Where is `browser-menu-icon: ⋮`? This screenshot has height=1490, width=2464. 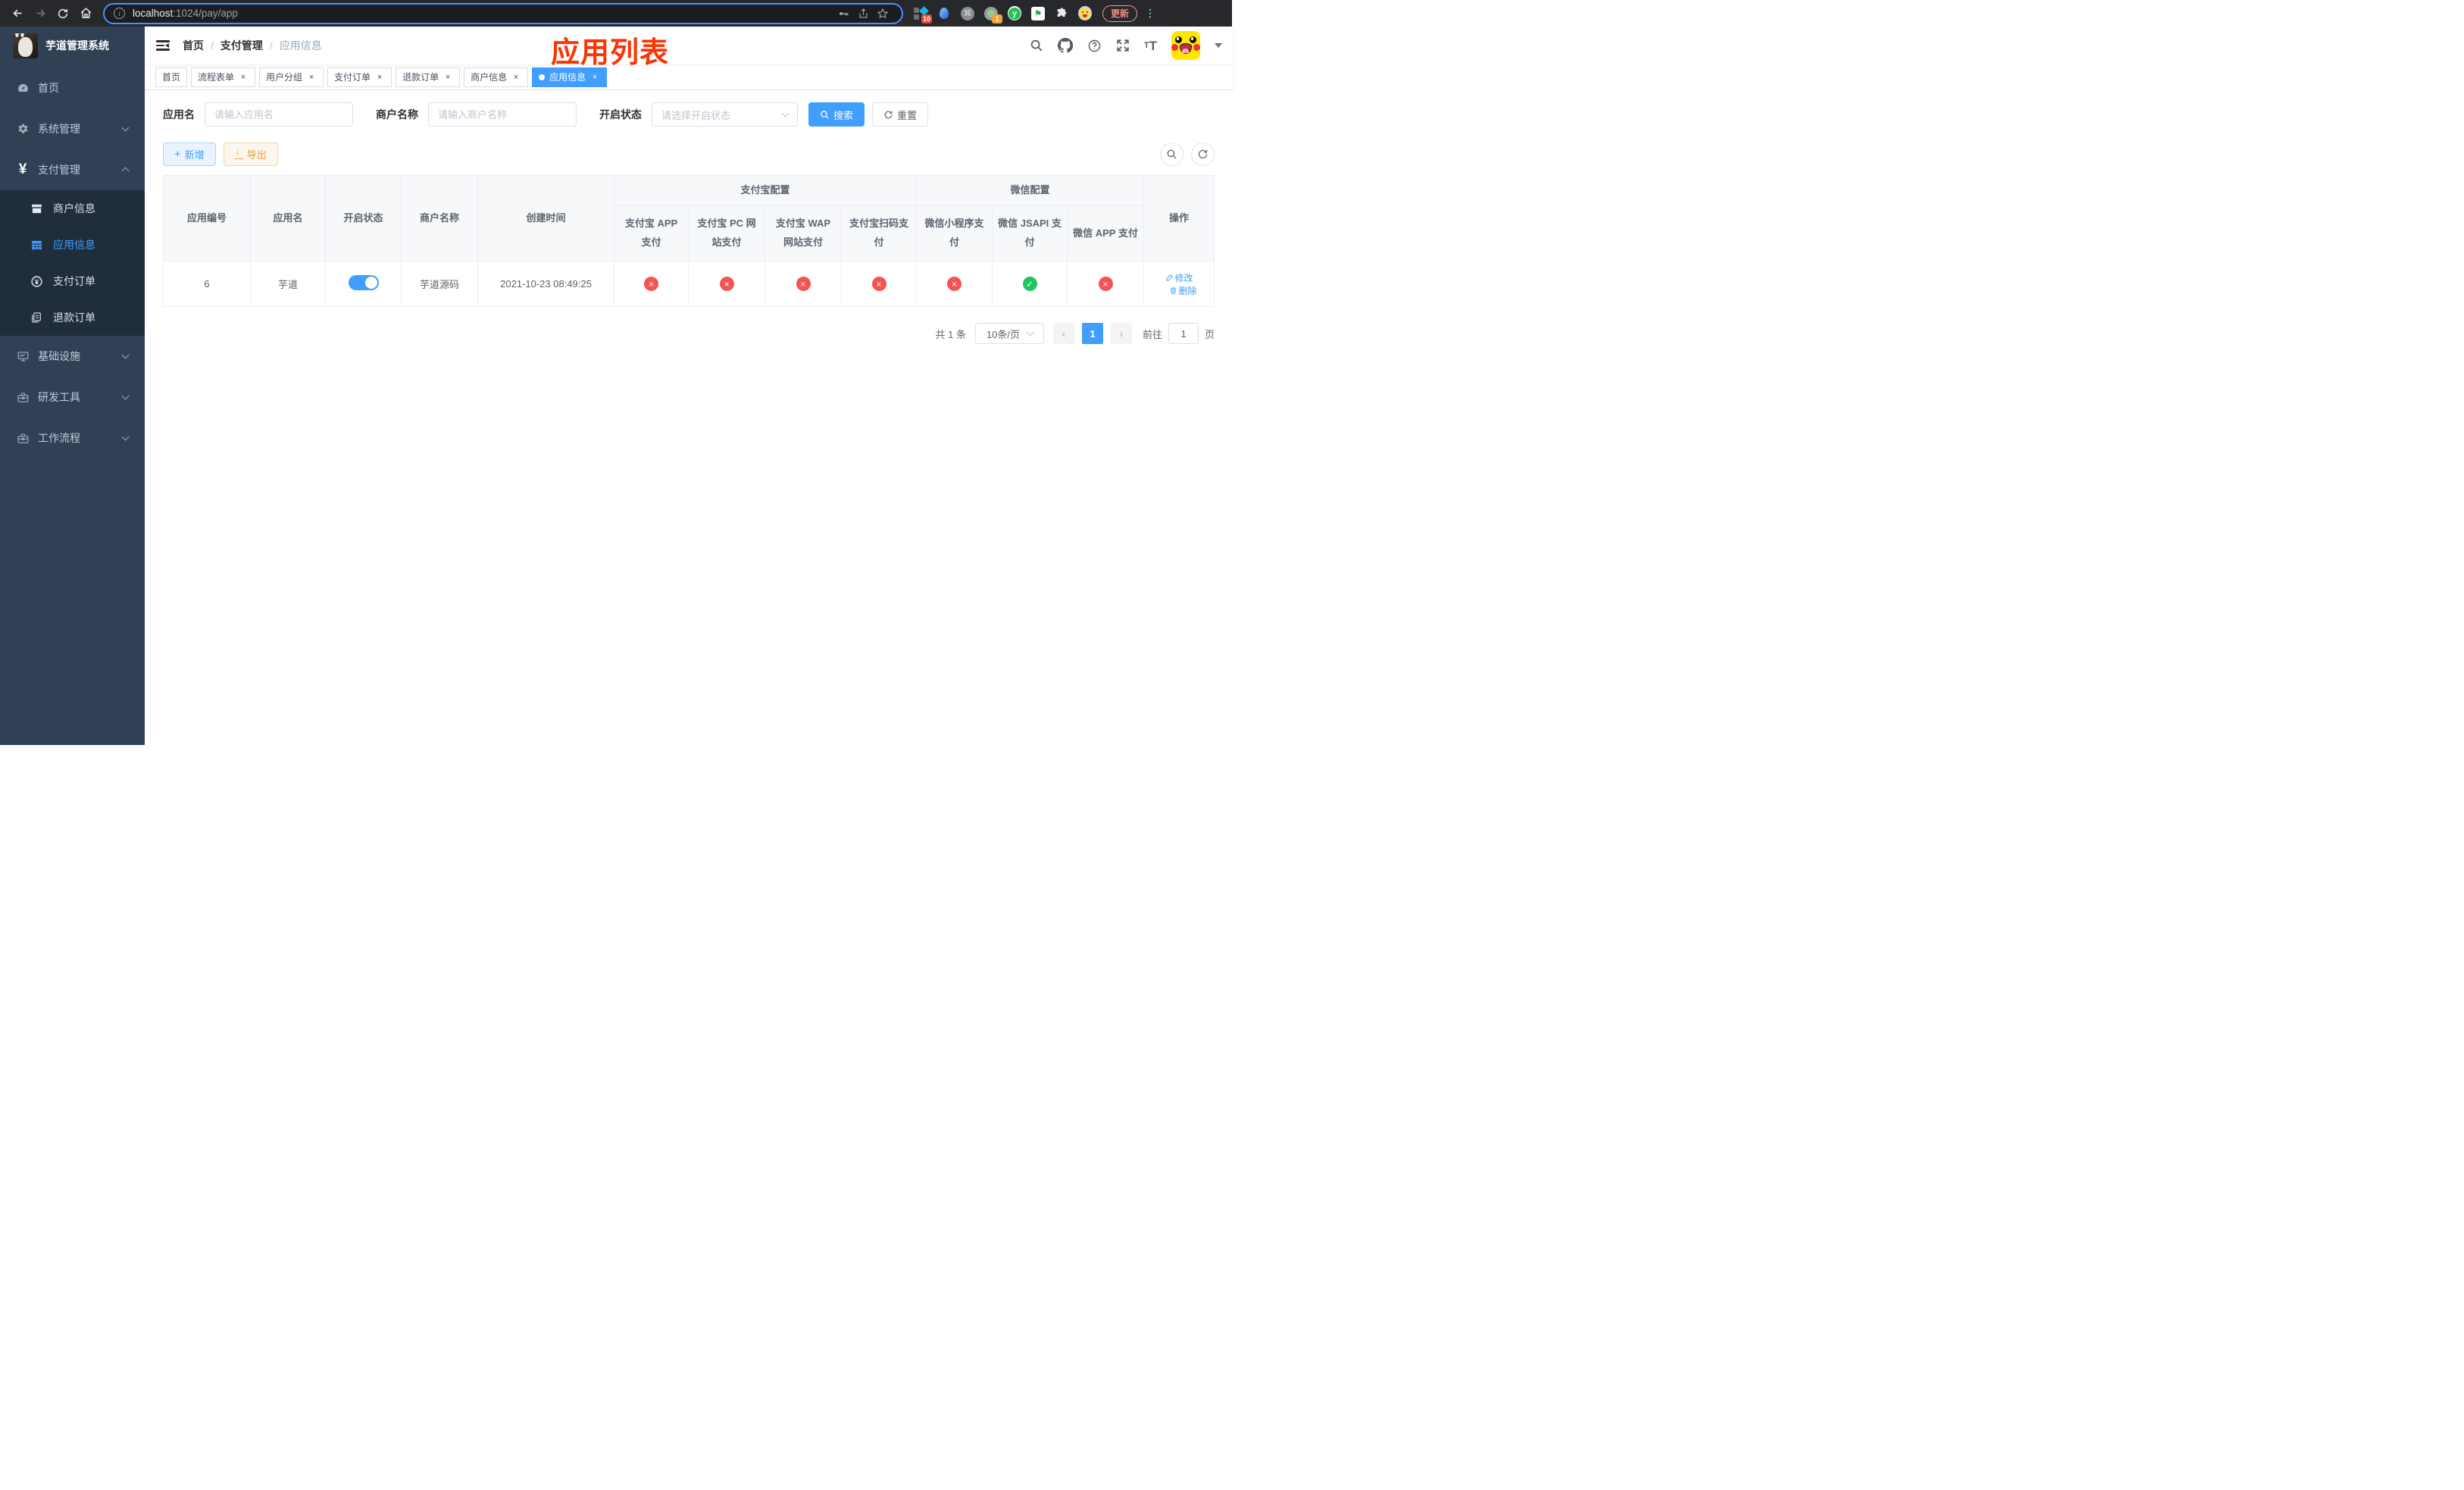 browser-menu-icon: ⋮ is located at coordinates (1150, 14).